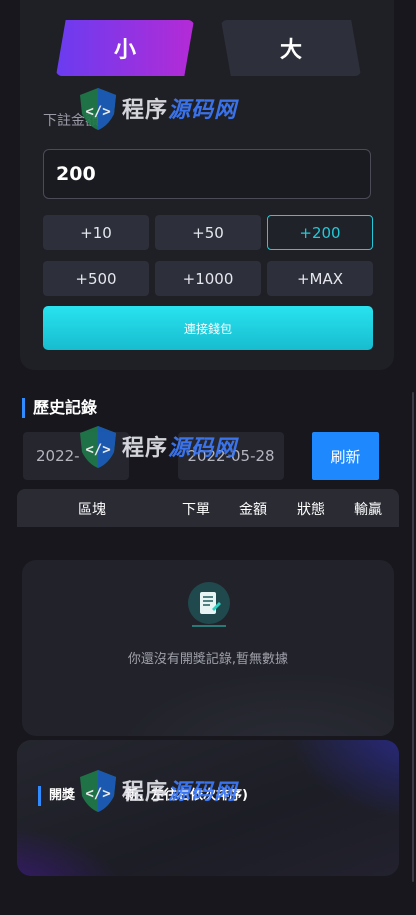 The width and height of the screenshot is (416, 915). Describe the element at coordinates (125, 48) in the screenshot. I see `bet-small-button: 小` at that location.